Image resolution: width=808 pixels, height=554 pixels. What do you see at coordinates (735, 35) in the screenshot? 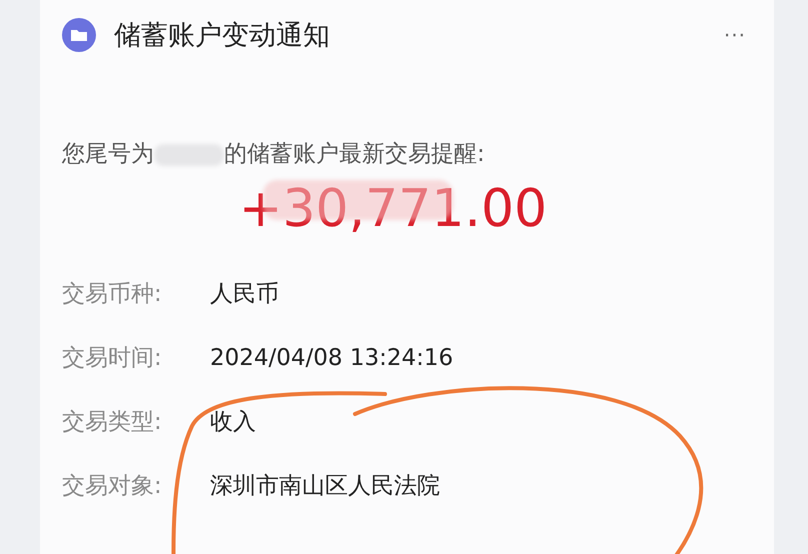
I see `more-menu: ···` at bounding box center [735, 35].